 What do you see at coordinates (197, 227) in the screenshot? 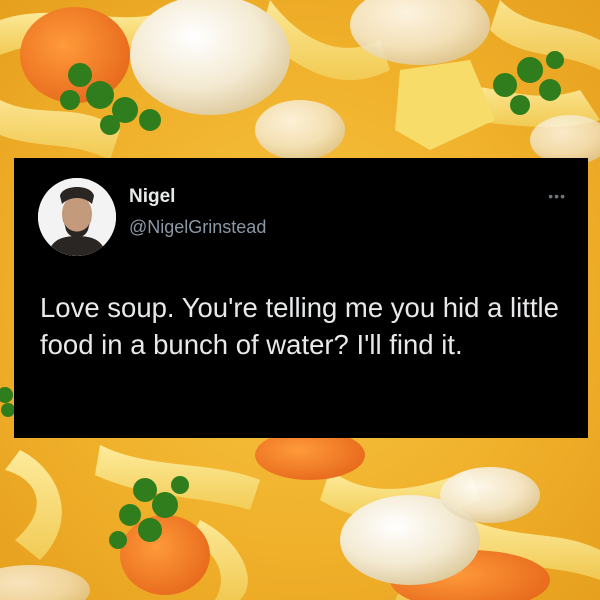
I see `user-handle: @NigelGrinstead` at bounding box center [197, 227].